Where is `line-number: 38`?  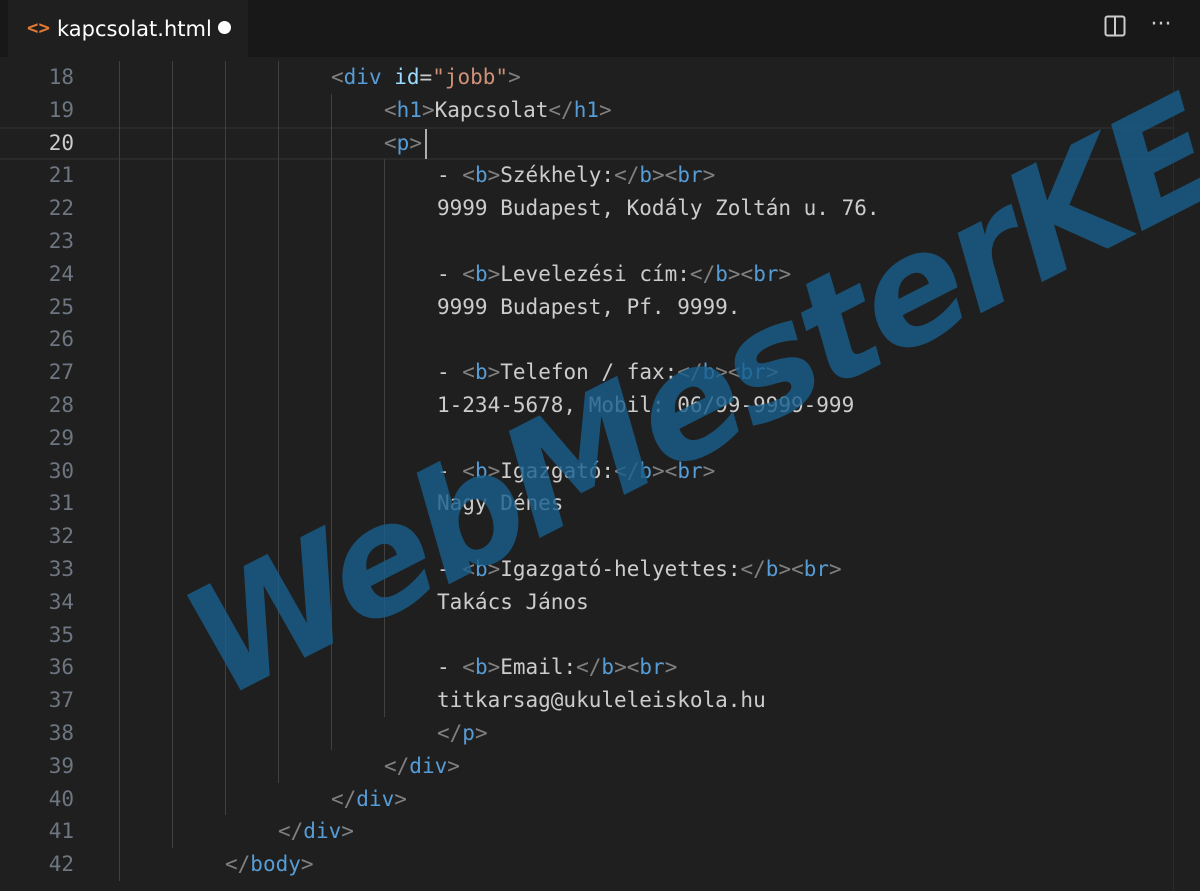
line-number: 38 is located at coordinates (61, 733).